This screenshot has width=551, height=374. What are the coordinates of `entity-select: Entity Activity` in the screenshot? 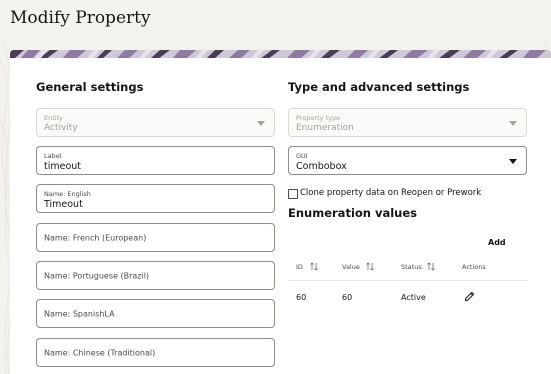 It's located at (155, 122).